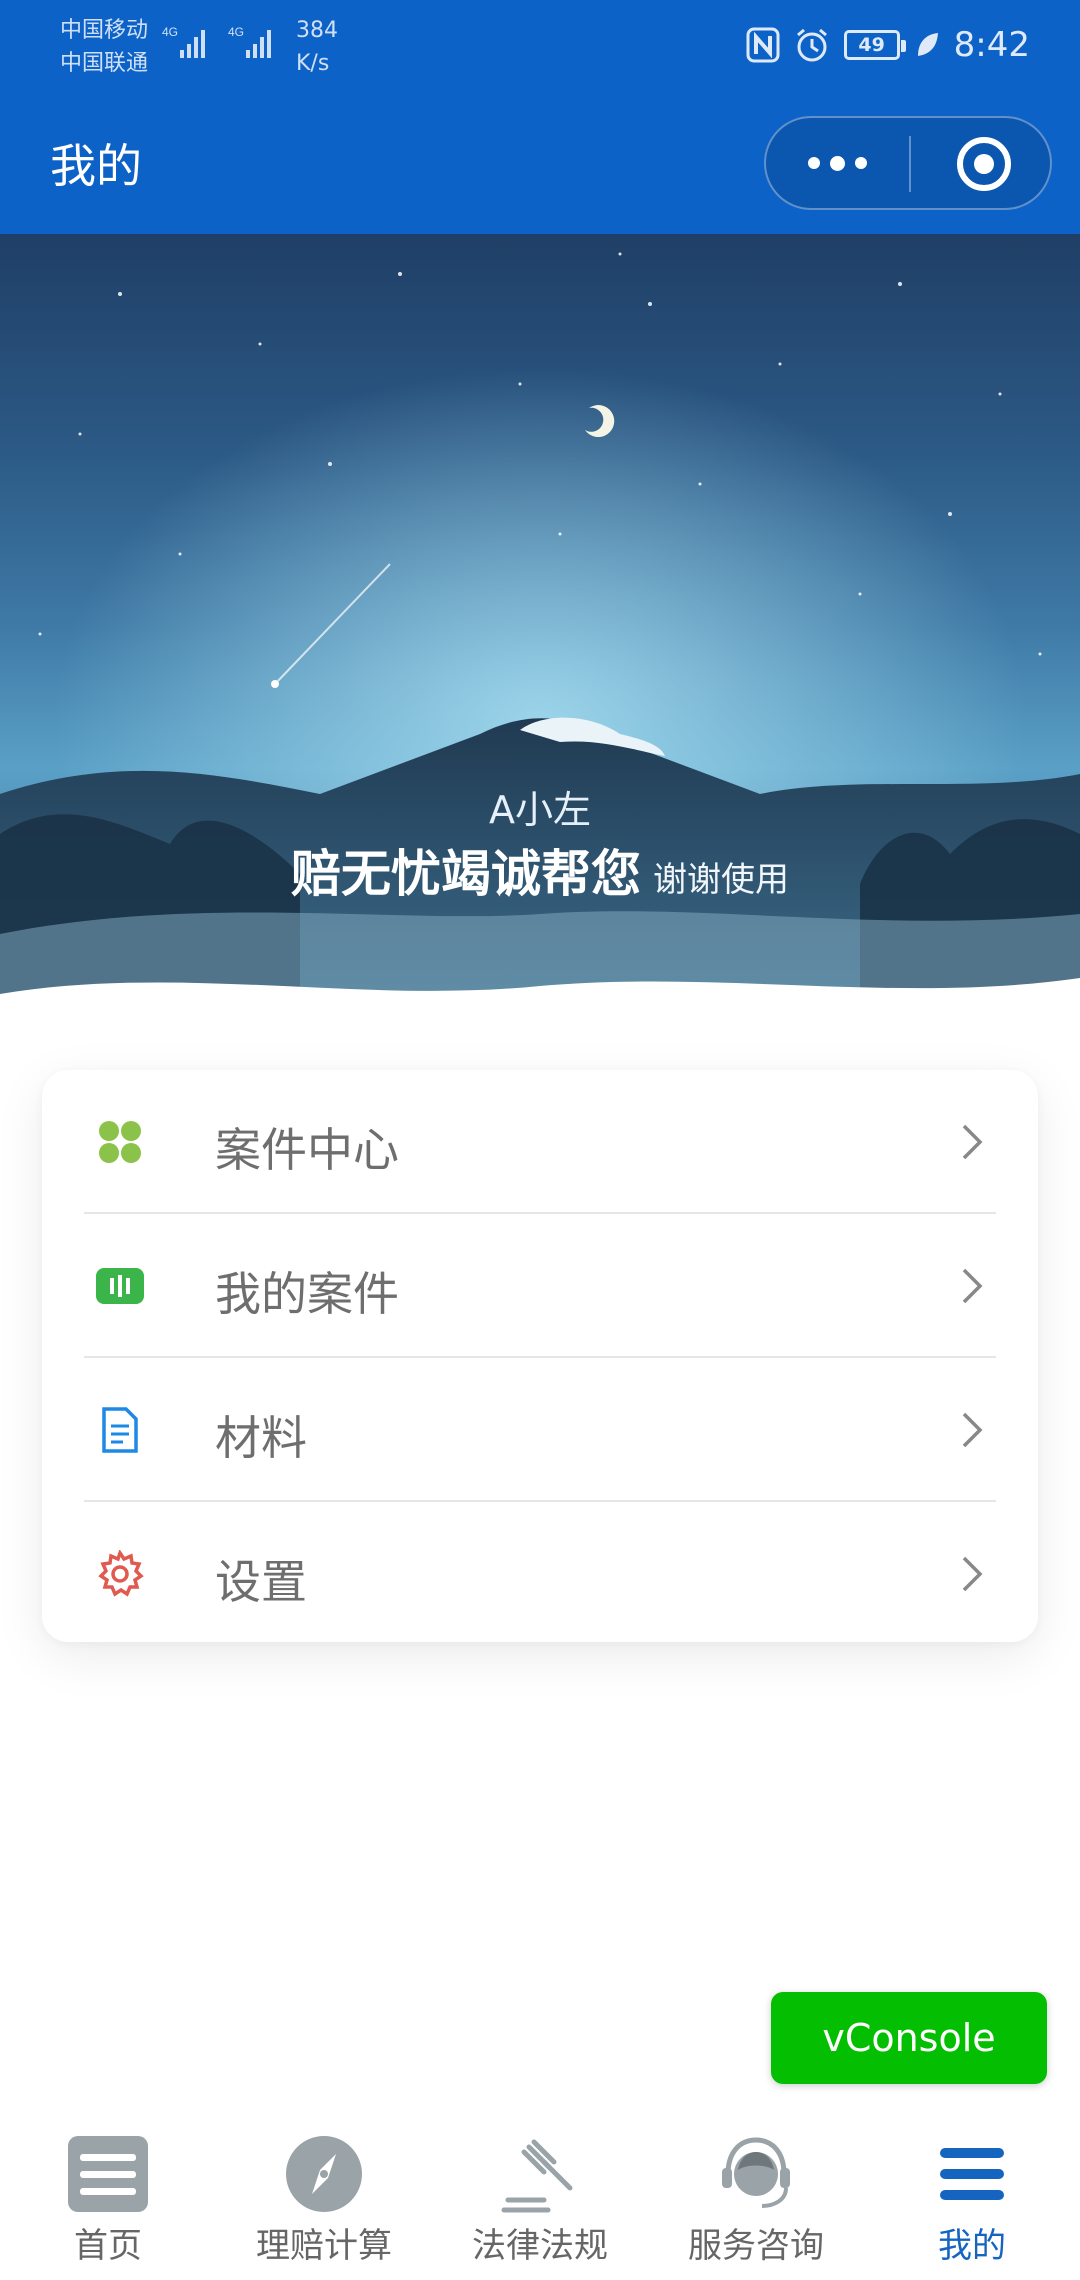 The image size is (1080, 2280). Describe the element at coordinates (540, 167) in the screenshot. I see `navigation-bar: 我的` at that location.